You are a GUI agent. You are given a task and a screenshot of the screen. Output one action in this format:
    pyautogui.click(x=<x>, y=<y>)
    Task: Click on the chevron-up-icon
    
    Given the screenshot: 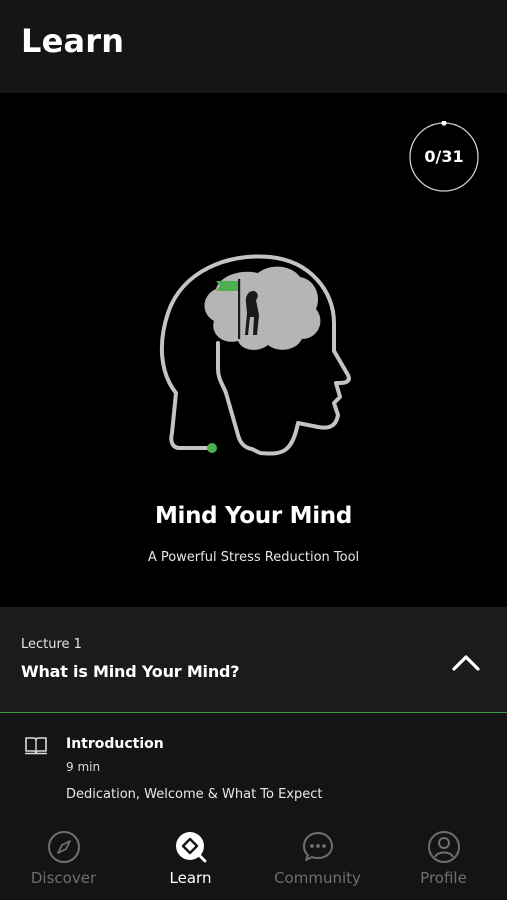 What is the action you would take?
    pyautogui.click(x=466, y=663)
    